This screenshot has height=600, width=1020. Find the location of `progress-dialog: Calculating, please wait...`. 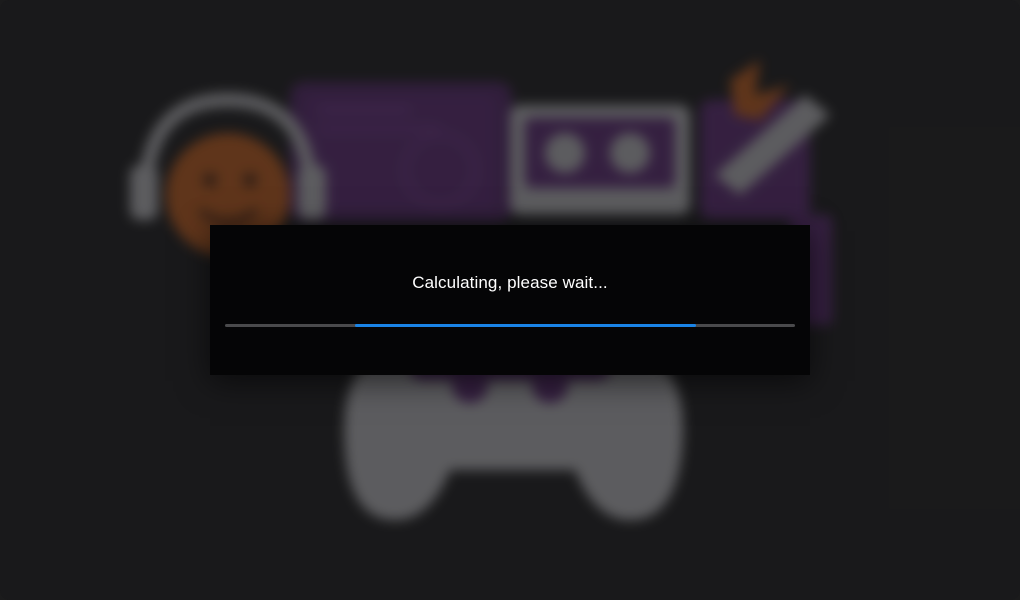

progress-dialog: Calculating, please wait... is located at coordinates (510, 300).